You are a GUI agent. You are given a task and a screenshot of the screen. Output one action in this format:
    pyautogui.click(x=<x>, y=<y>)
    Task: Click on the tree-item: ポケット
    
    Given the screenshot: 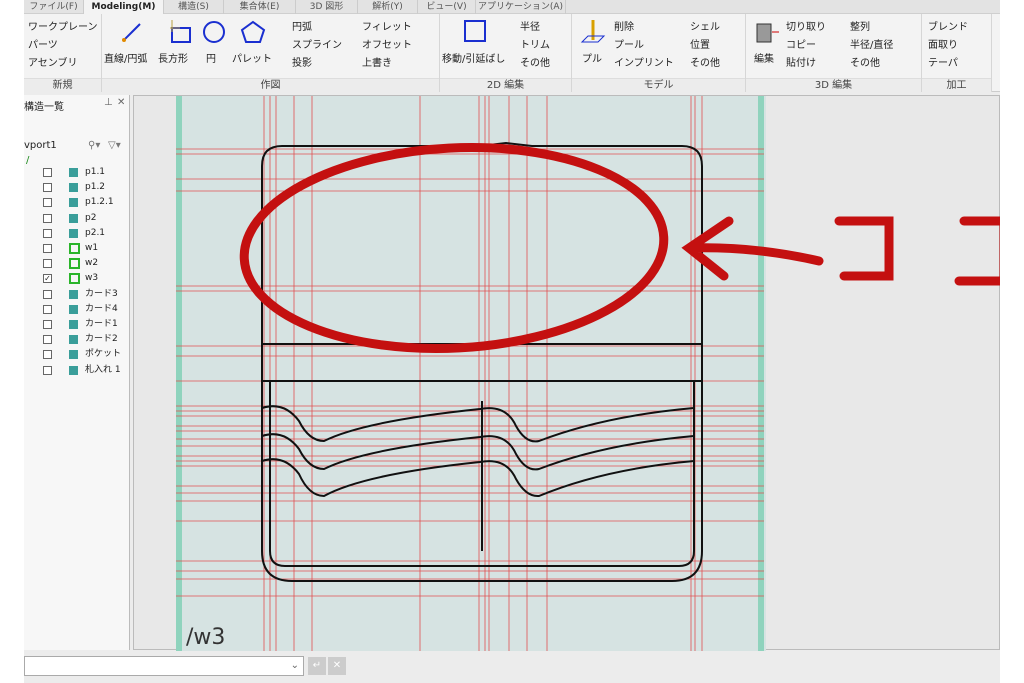 What is the action you would take?
    pyautogui.click(x=77, y=354)
    